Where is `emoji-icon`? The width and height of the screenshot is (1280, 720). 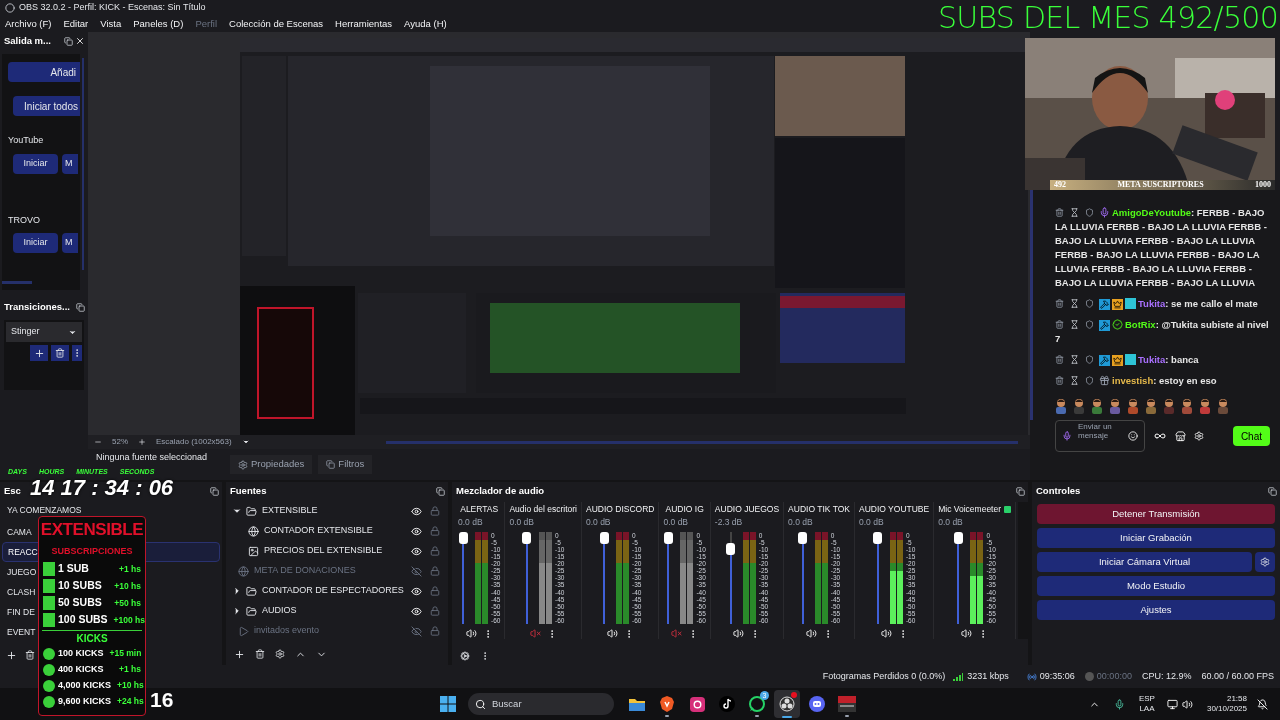
emoji-icon is located at coordinates (1133, 436).